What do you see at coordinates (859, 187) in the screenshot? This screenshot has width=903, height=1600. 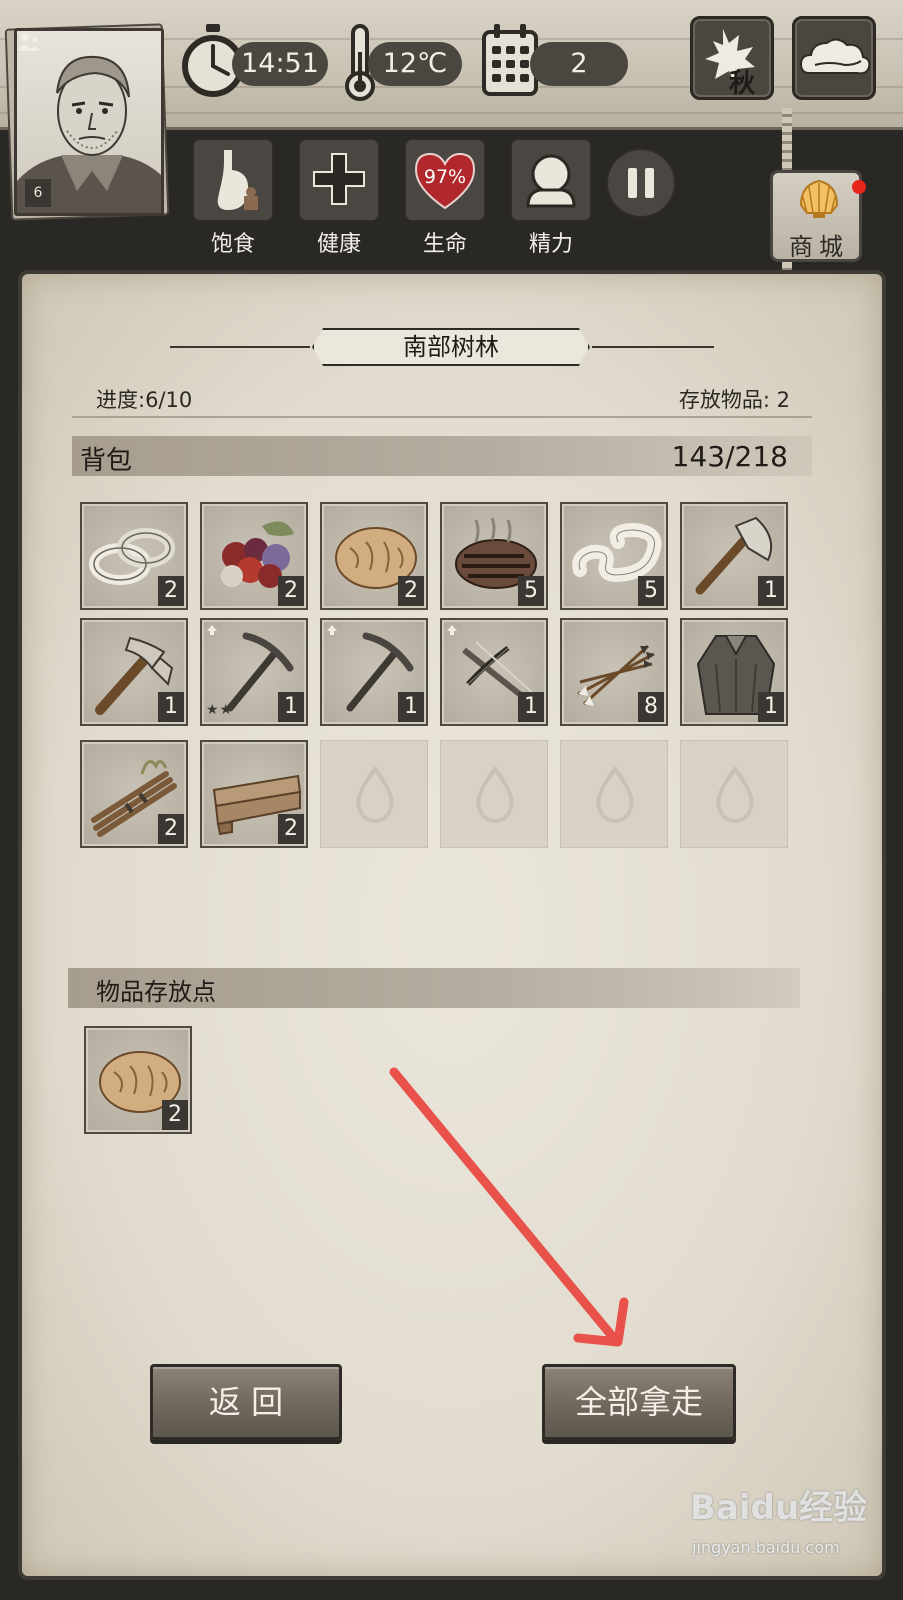 I see `shop-notification-dot` at bounding box center [859, 187].